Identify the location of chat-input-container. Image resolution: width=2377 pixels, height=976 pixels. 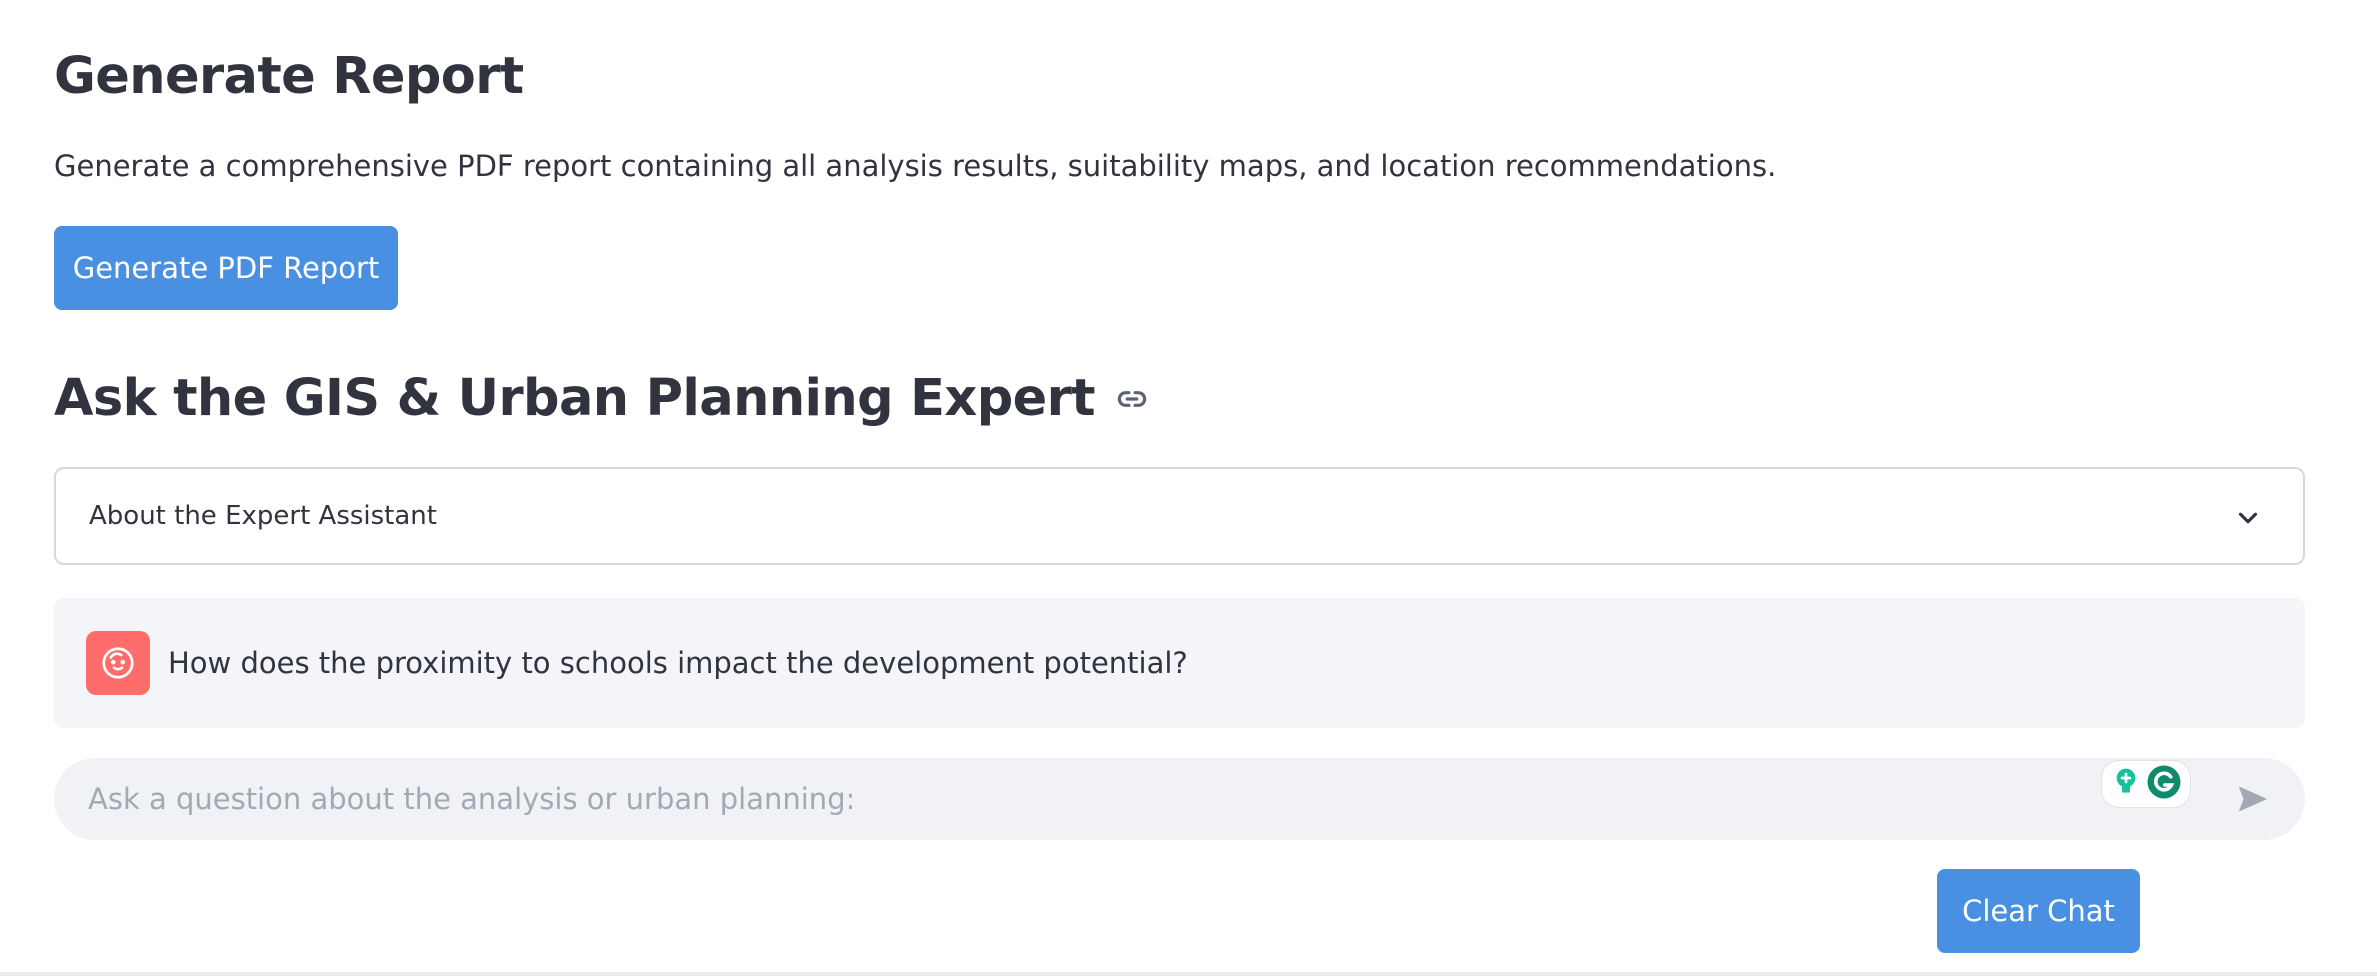
(1179, 799).